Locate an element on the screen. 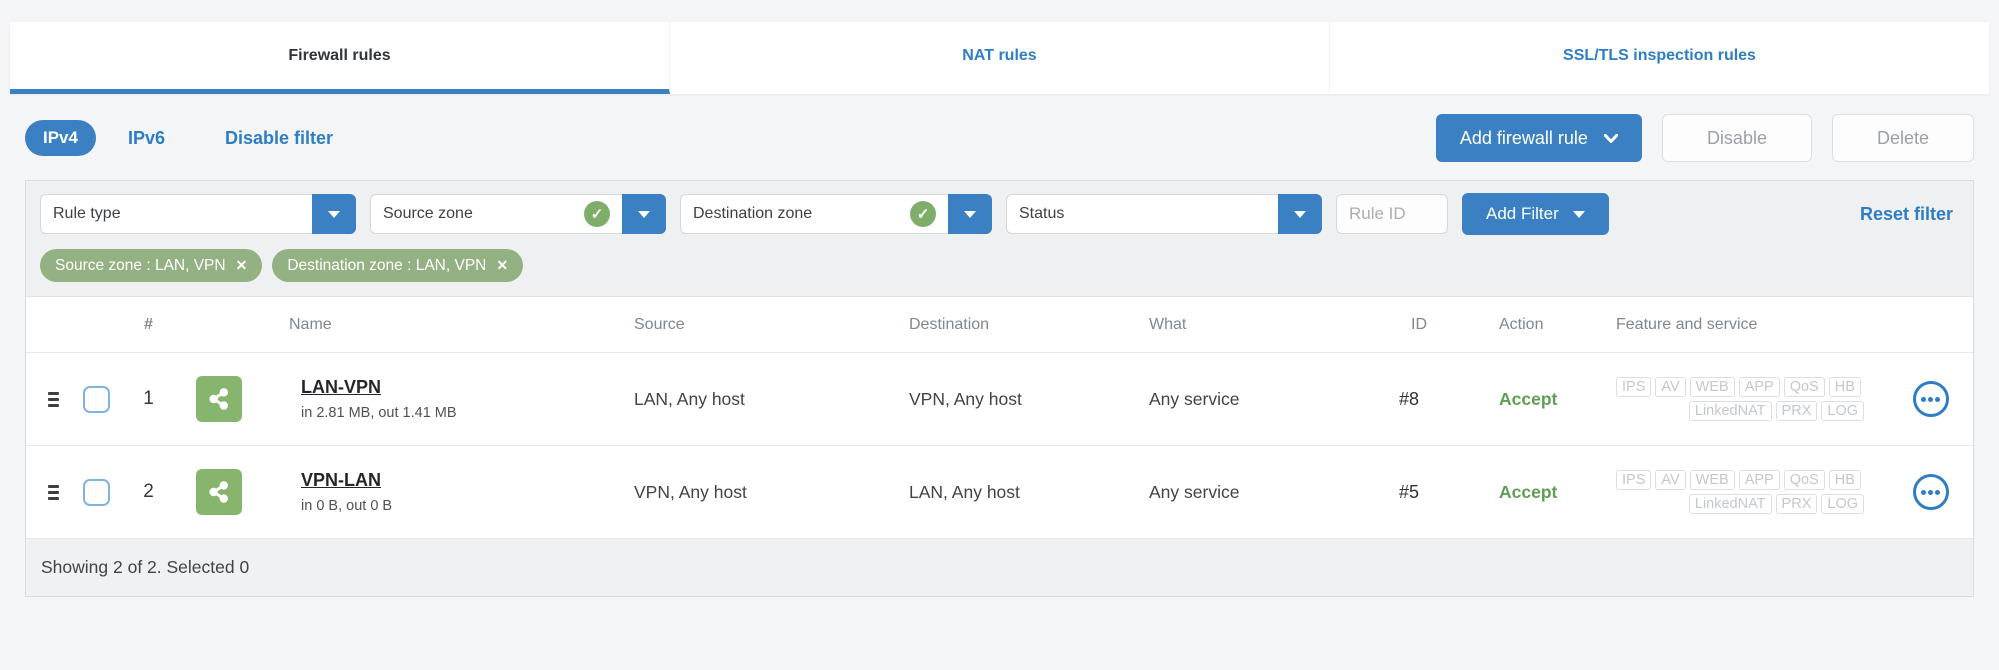 This screenshot has height=670, width=1999. source-zone-dropdown: Source zone ✓ is located at coordinates (518, 214).